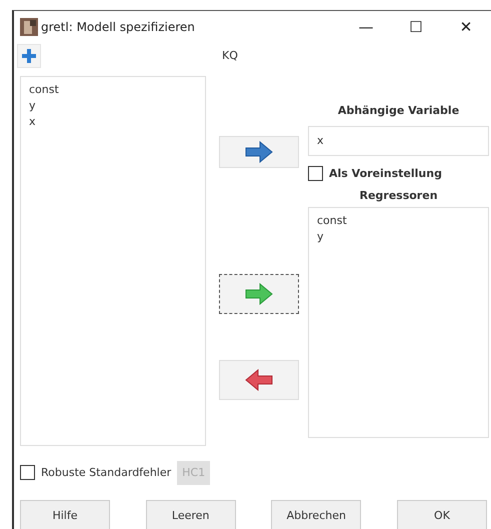  What do you see at coordinates (113, 122) in the screenshot?
I see `list-item: x` at bounding box center [113, 122].